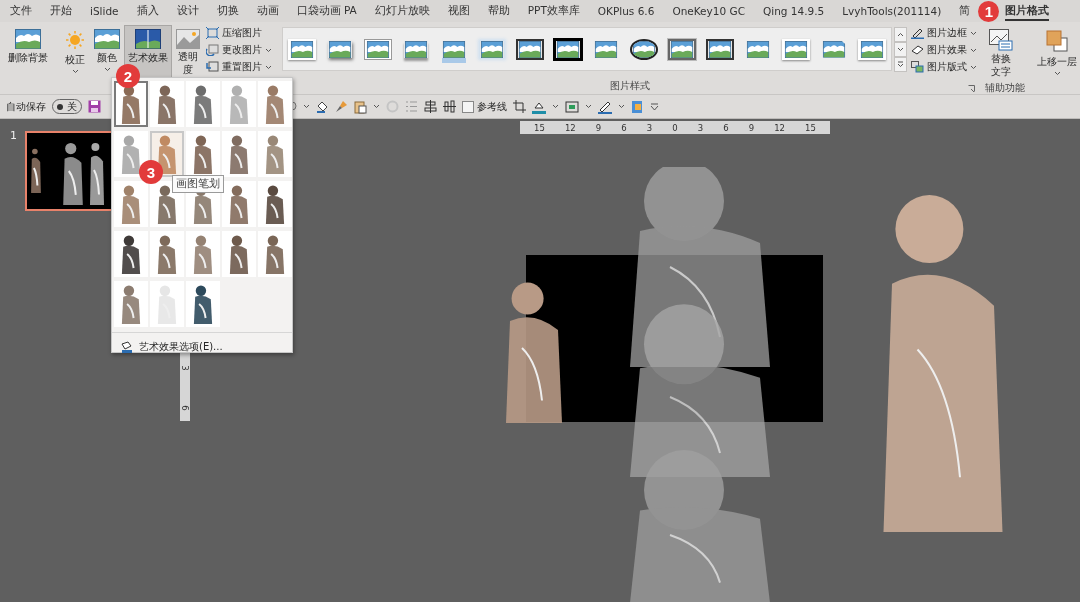 The image size is (1080, 602). I want to click on change-picture-button: 更改图片, so click(239, 50).